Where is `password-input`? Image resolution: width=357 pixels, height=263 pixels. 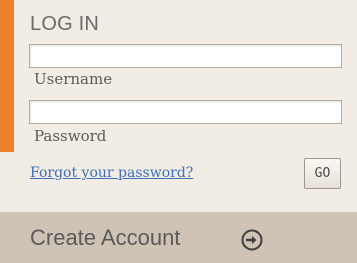
password-input is located at coordinates (185, 112).